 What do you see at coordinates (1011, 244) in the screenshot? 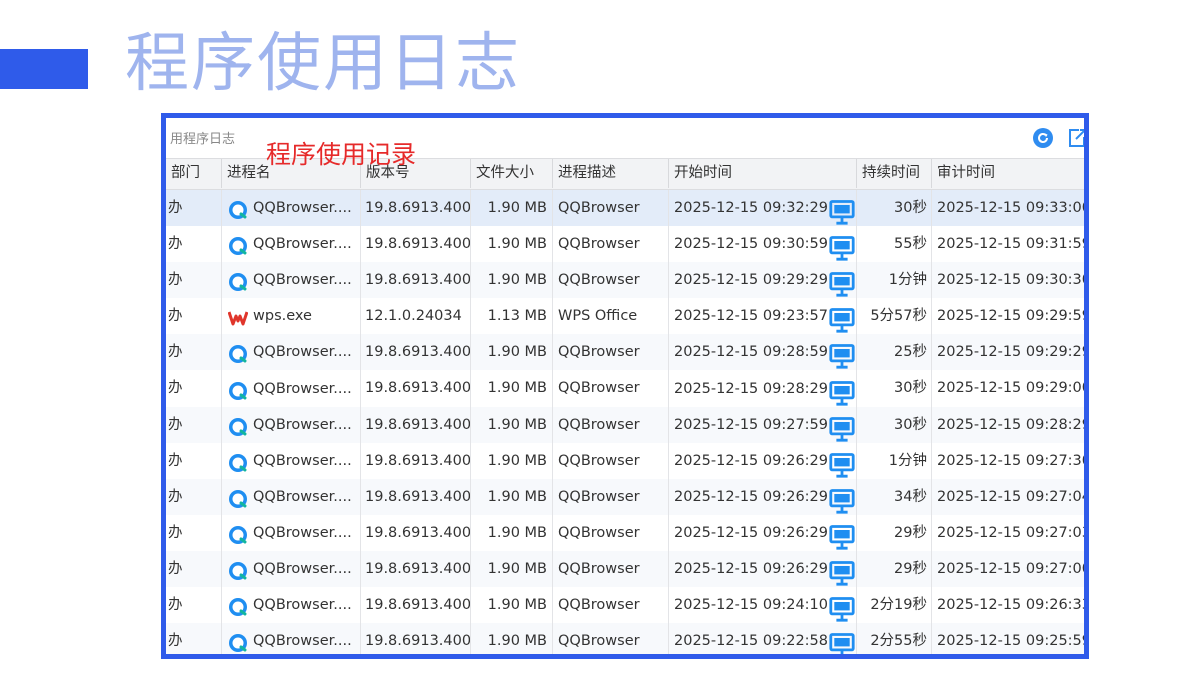
I see `cell-audit: 2025-12-15 09:31:59` at bounding box center [1011, 244].